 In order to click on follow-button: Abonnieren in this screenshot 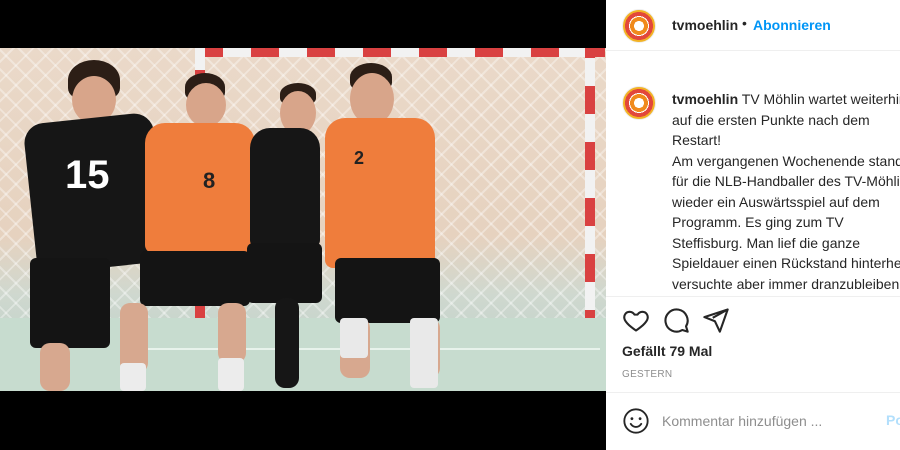, I will do `click(792, 25)`.